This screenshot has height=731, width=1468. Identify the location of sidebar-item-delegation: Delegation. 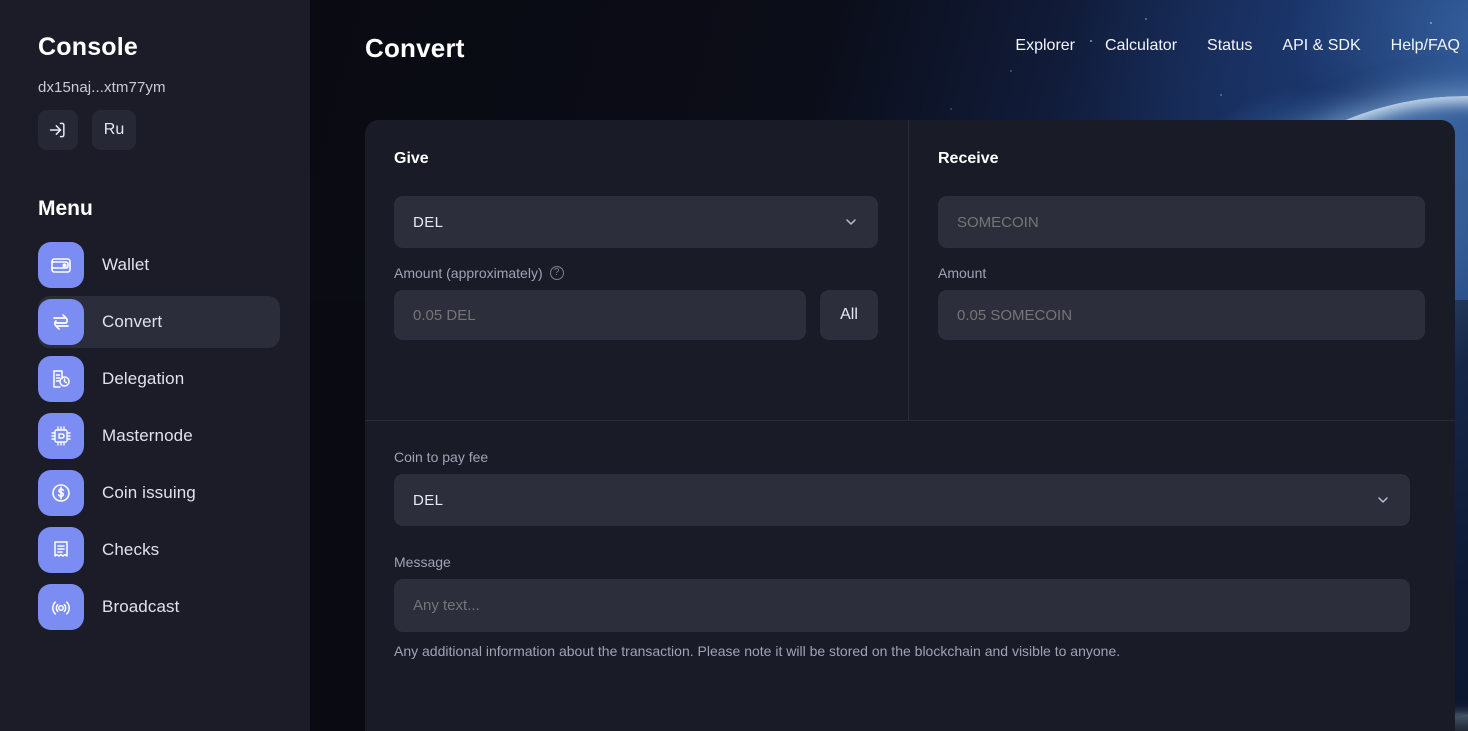
(159, 379).